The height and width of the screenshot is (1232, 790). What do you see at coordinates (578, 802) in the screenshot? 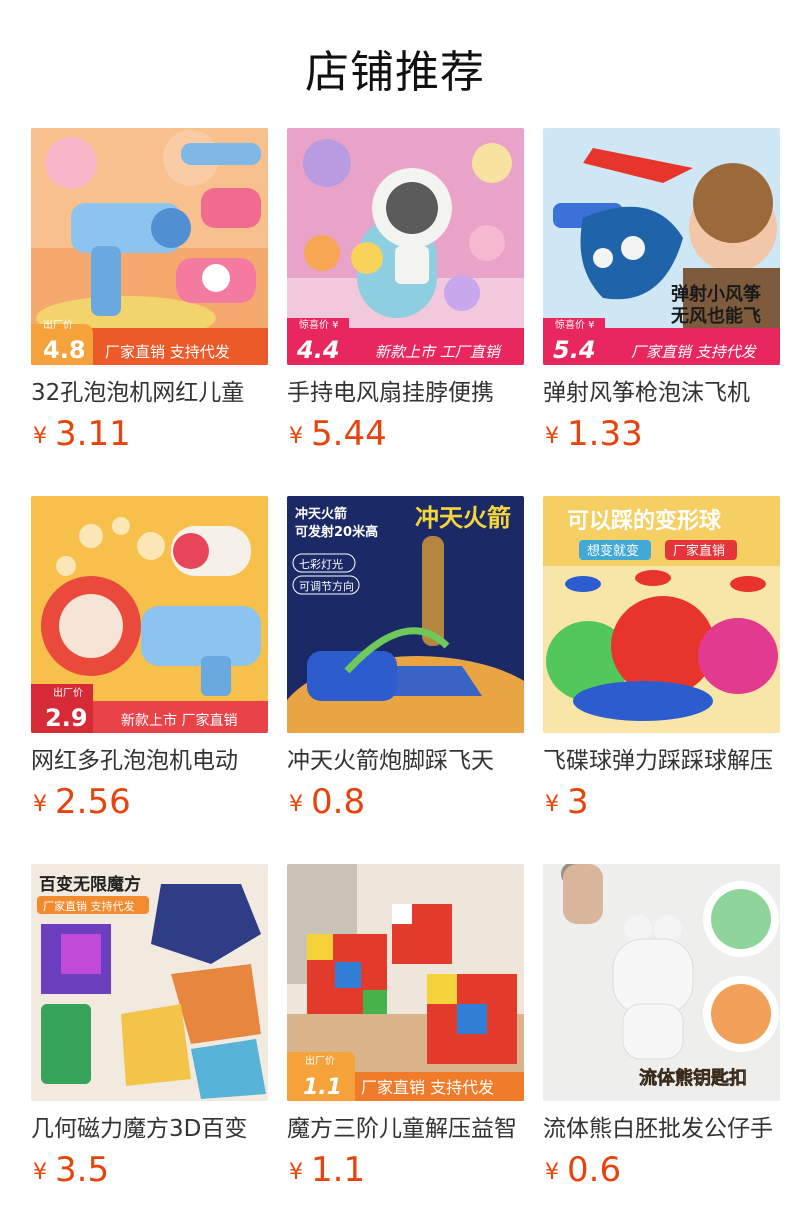
I see `price-value: 3` at bounding box center [578, 802].